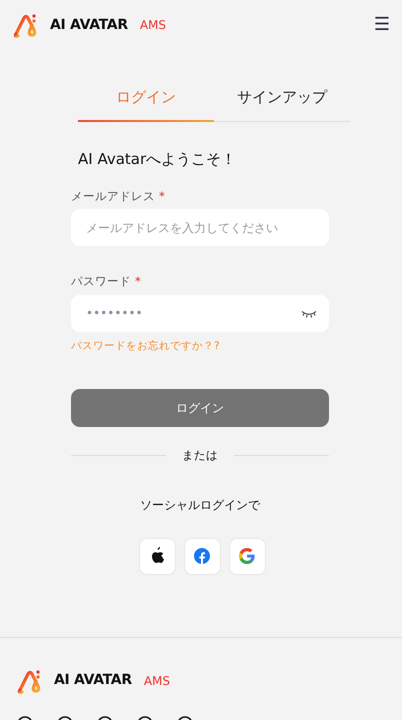  I want to click on social-login-label: ソーシャルログインで, so click(200, 505).